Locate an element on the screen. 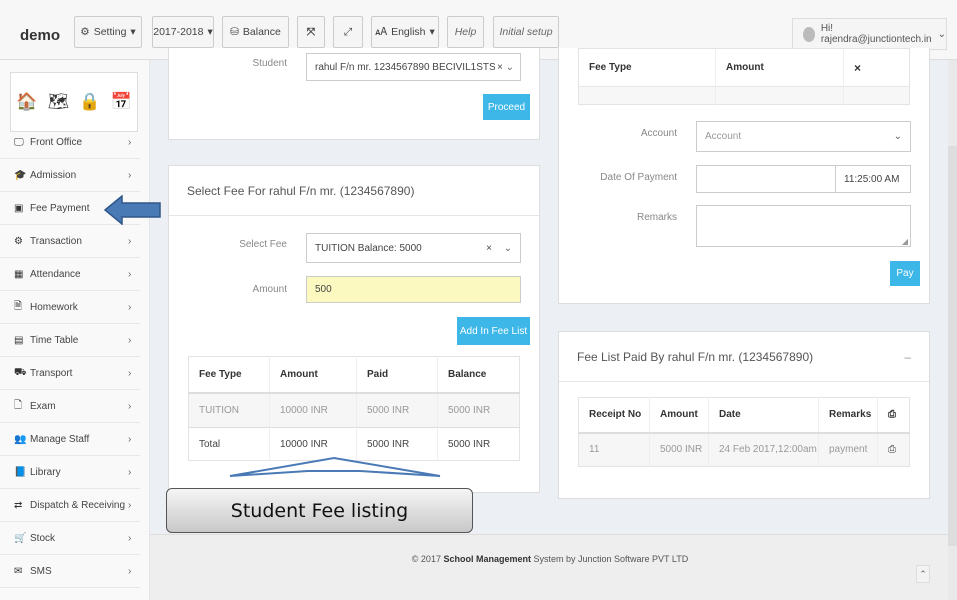  graduation-cap-icon: 🎓 is located at coordinates (20, 175).